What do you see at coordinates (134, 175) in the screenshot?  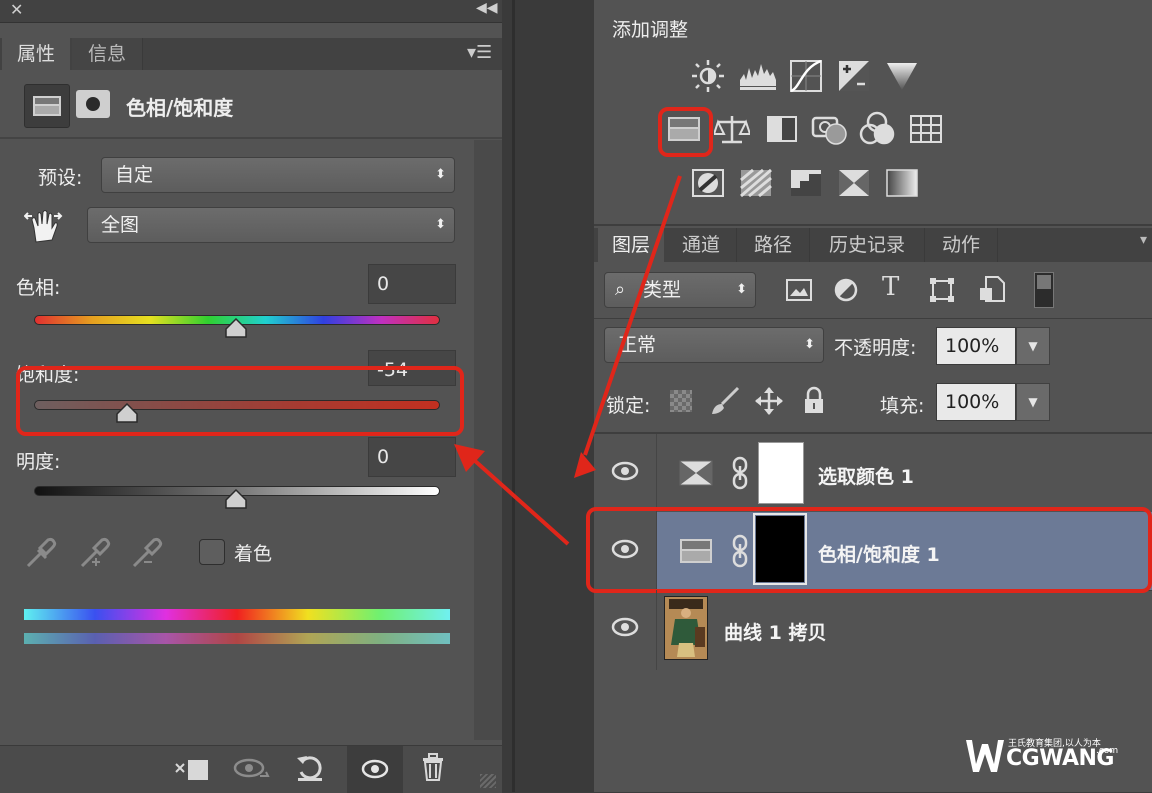 I see `preset-value: 自定` at bounding box center [134, 175].